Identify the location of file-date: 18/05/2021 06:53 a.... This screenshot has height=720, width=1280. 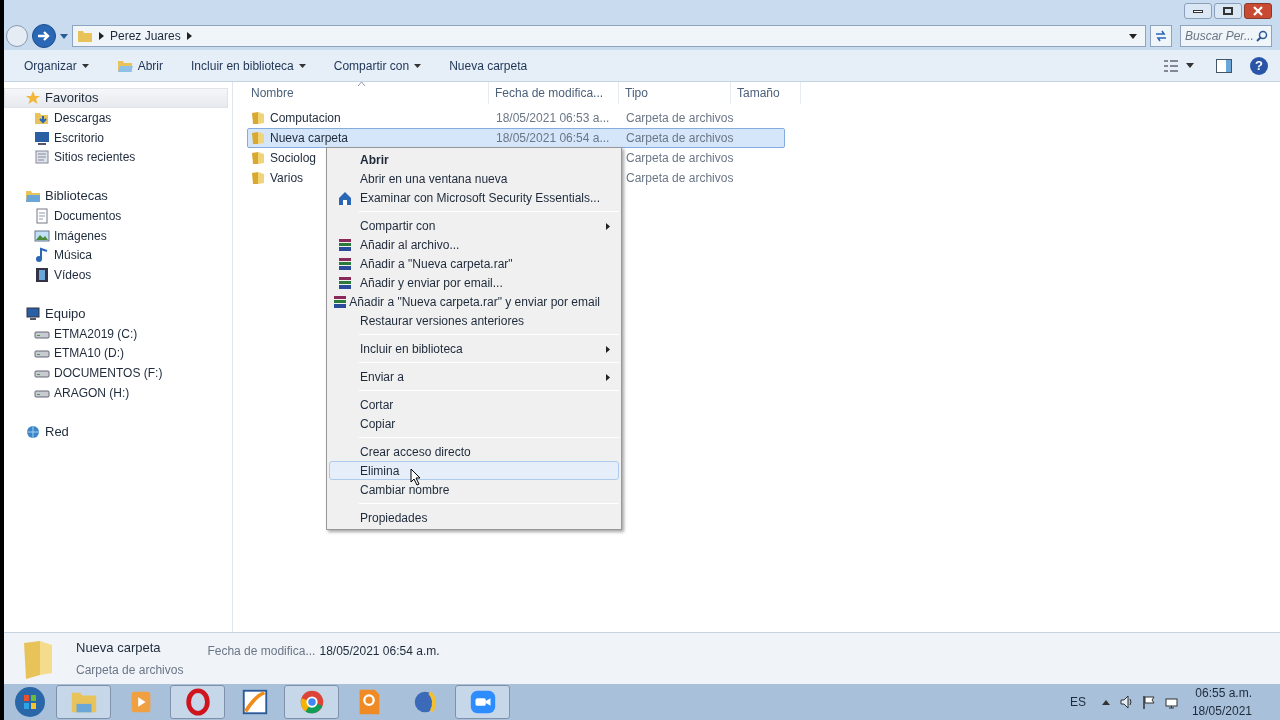
(553, 118).